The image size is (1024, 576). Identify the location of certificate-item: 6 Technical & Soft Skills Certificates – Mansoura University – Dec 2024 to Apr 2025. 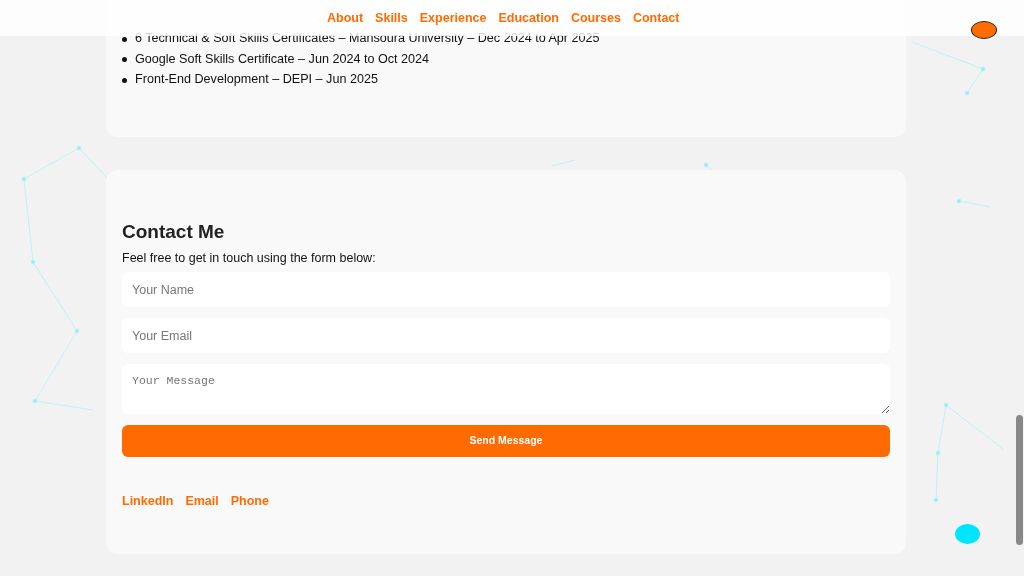
(367, 39).